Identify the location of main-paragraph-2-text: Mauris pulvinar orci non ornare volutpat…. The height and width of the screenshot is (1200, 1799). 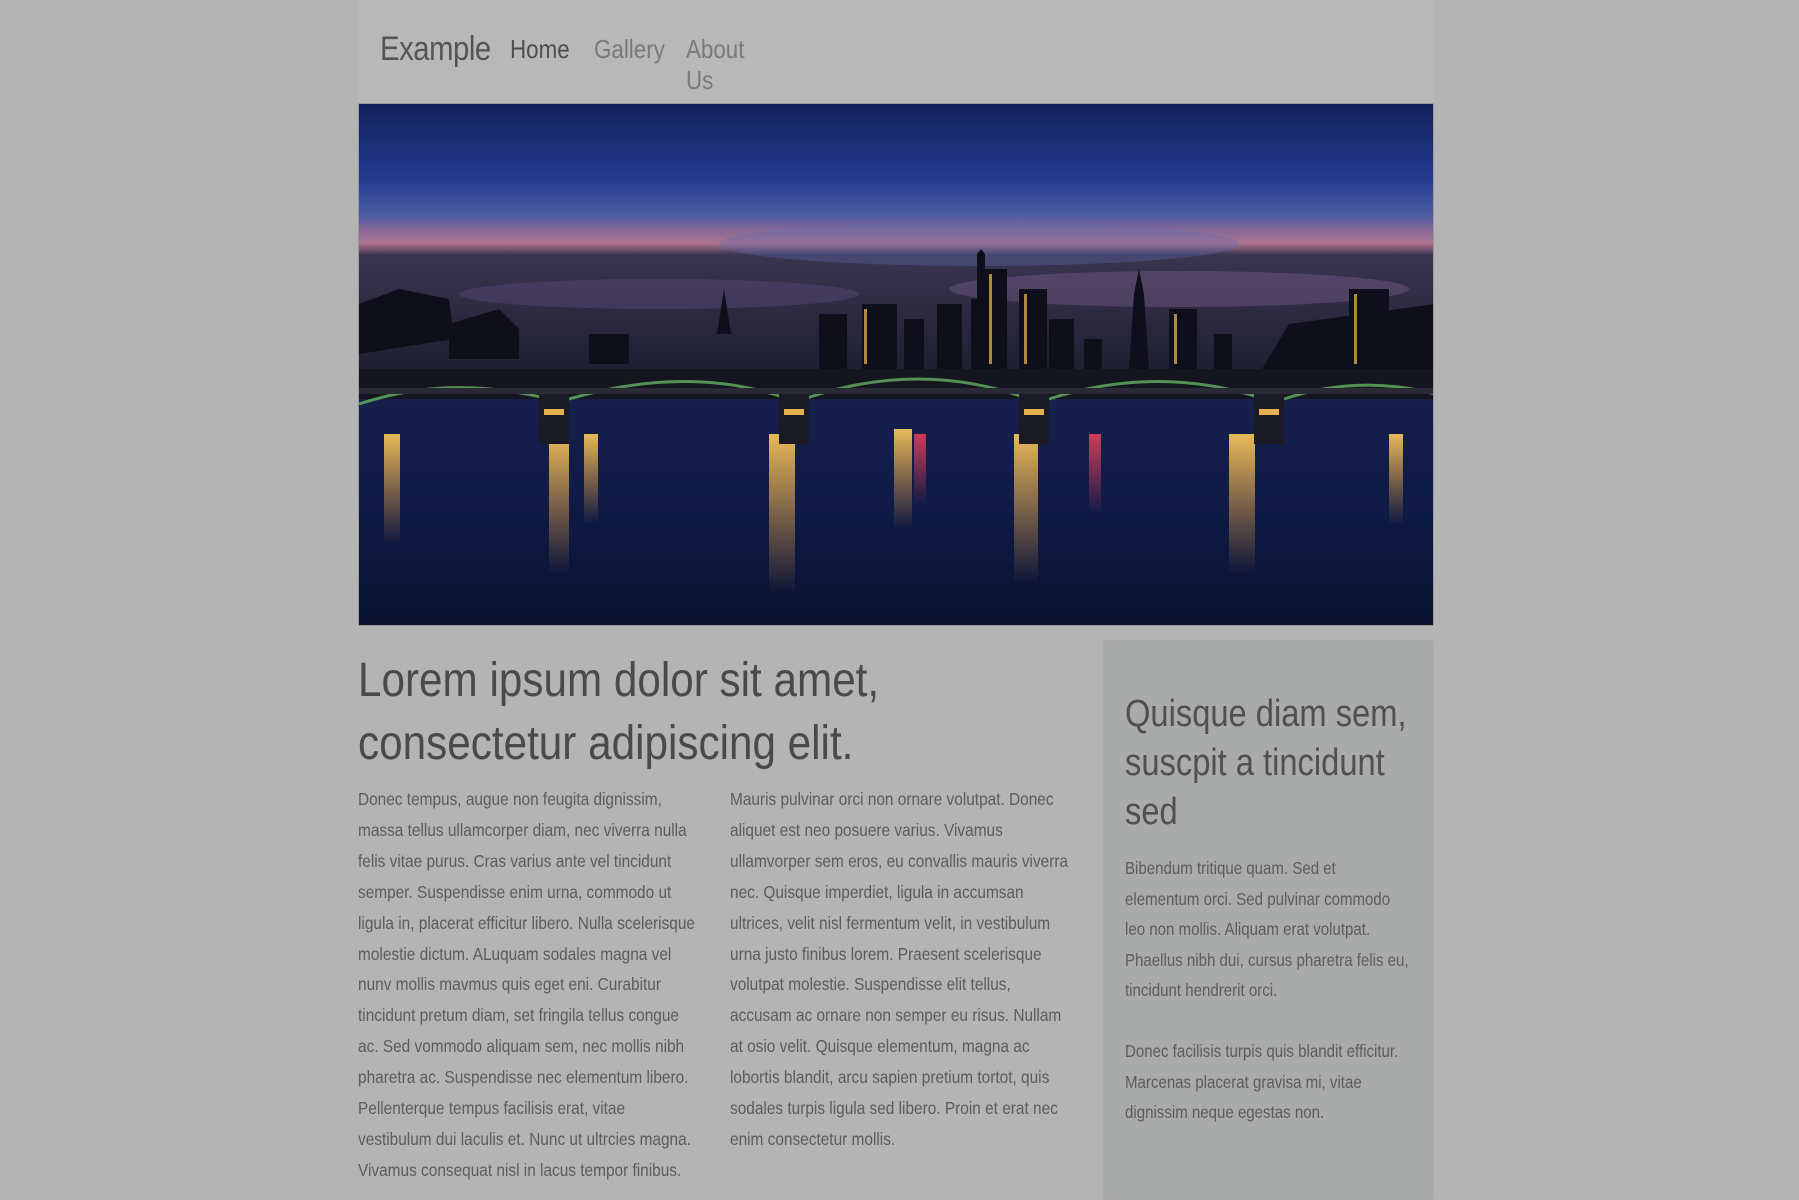
(899, 969).